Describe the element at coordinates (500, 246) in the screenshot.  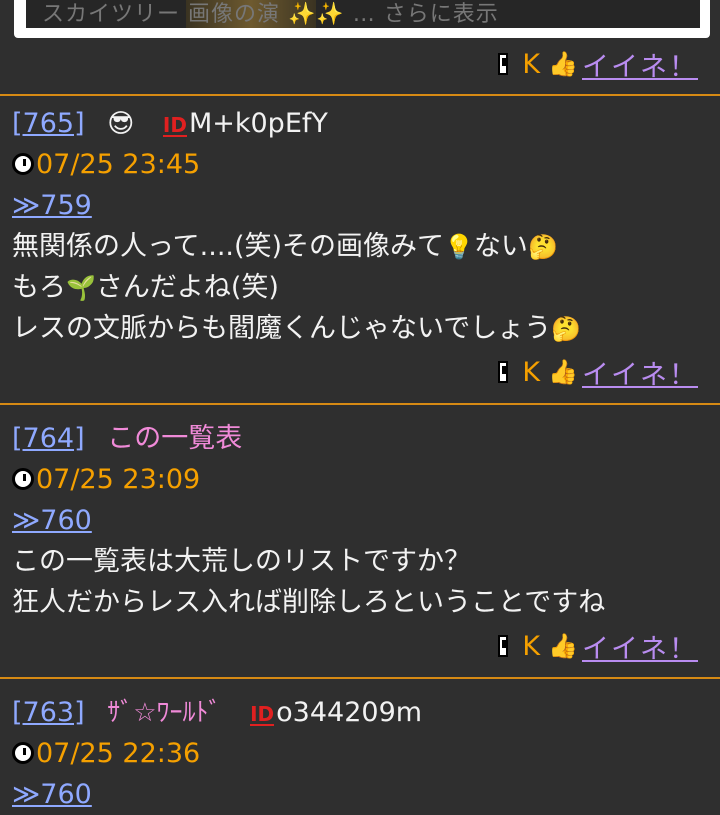
I see `body-text: ない` at that location.